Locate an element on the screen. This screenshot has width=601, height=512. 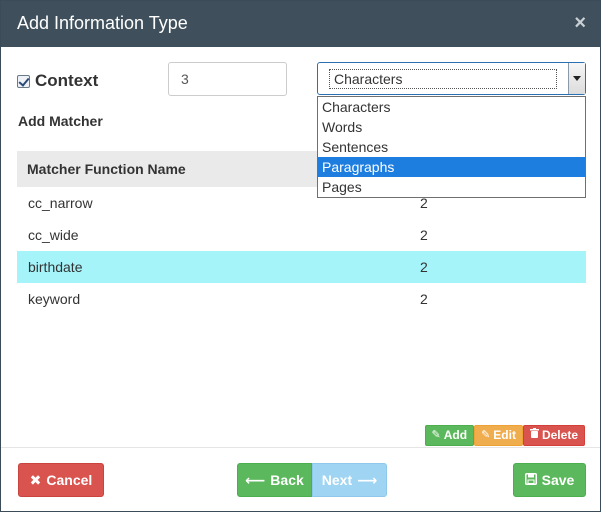
add-matcher-button: ✎ Add is located at coordinates (449, 435).